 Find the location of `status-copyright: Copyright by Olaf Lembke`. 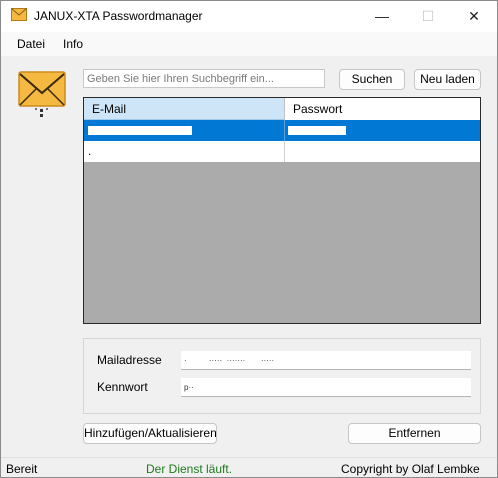

status-copyright: Copyright by Olaf Lembke is located at coordinates (410, 469).